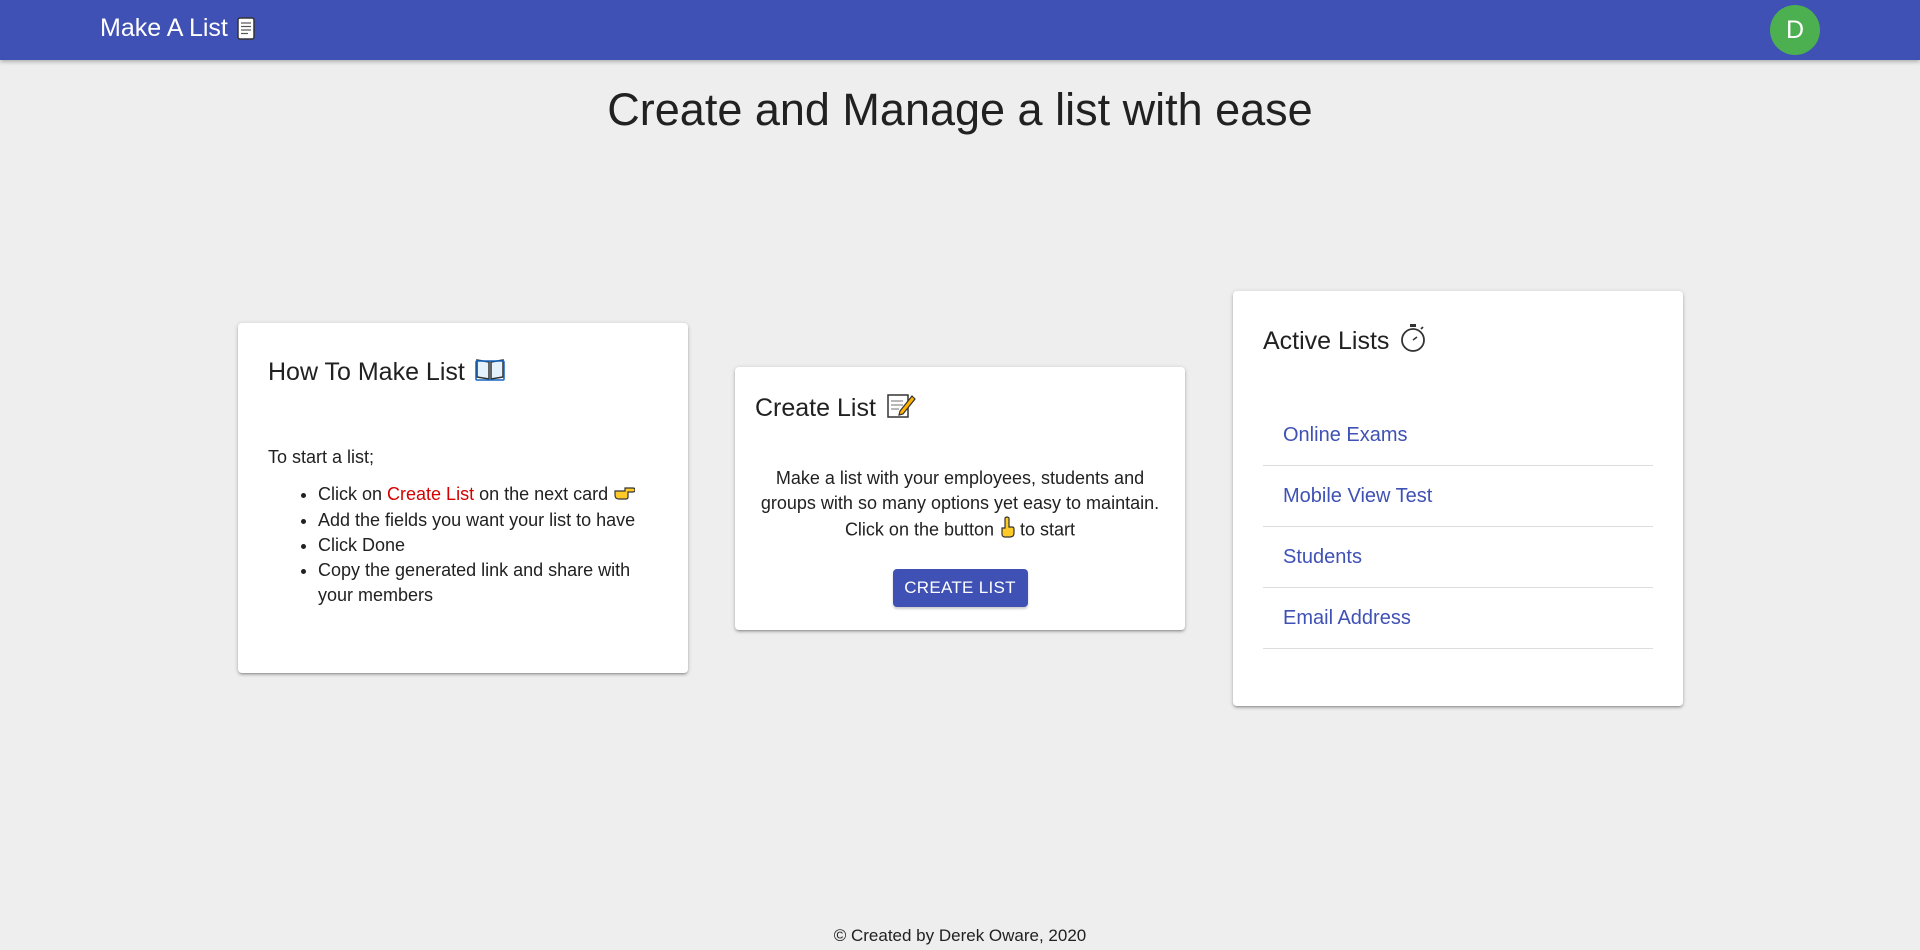  I want to click on active-card-title: Active Lists, so click(1458, 341).